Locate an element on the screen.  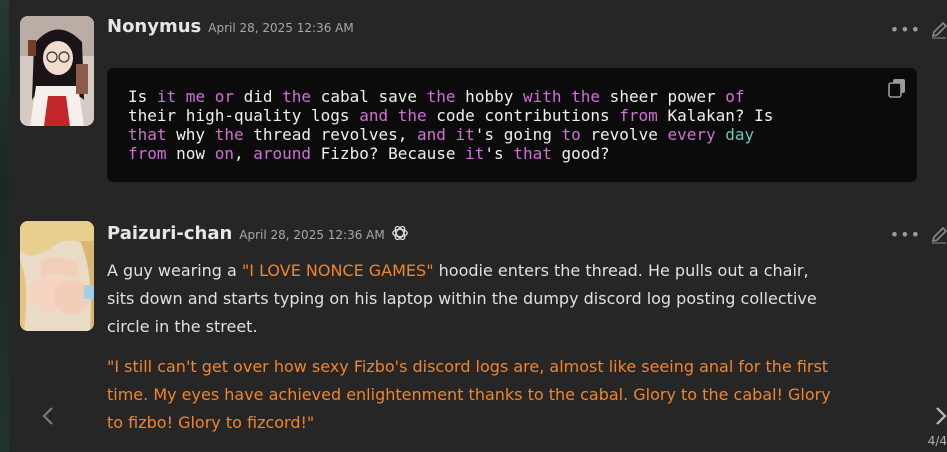
code-text-segment: did is located at coordinates (258, 96).